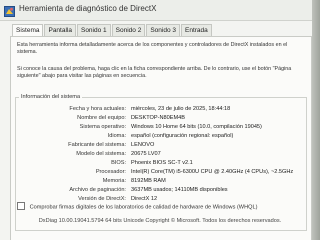 The width and height of the screenshot is (320, 240). I want to click on info-row-model: Modelo del sistema: 20675 LV07, so click(161, 154).